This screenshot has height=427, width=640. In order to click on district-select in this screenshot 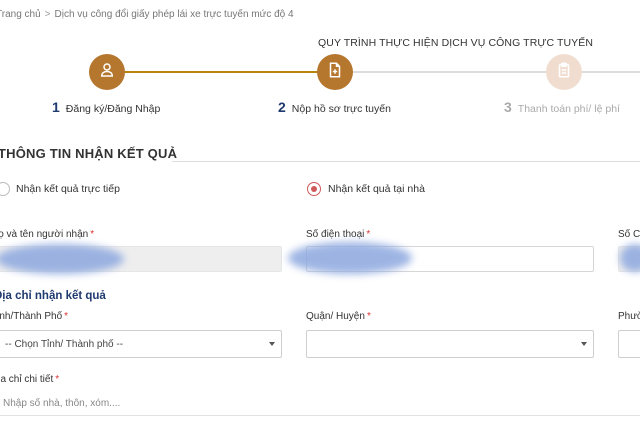, I will do `click(450, 344)`.